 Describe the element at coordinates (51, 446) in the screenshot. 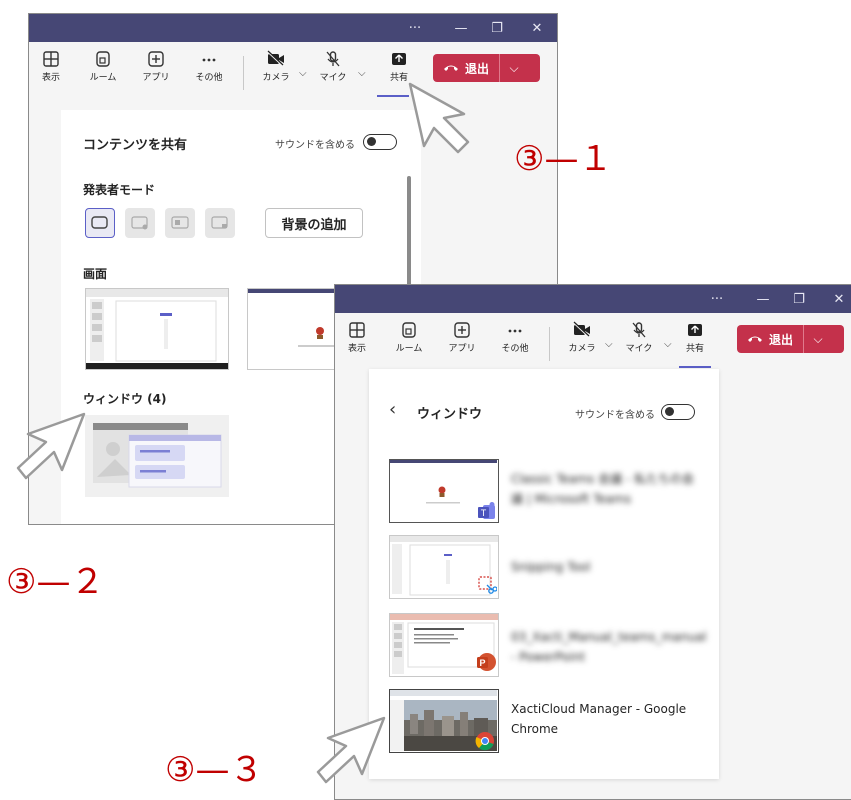

I see `pointer-cursor-window` at that location.